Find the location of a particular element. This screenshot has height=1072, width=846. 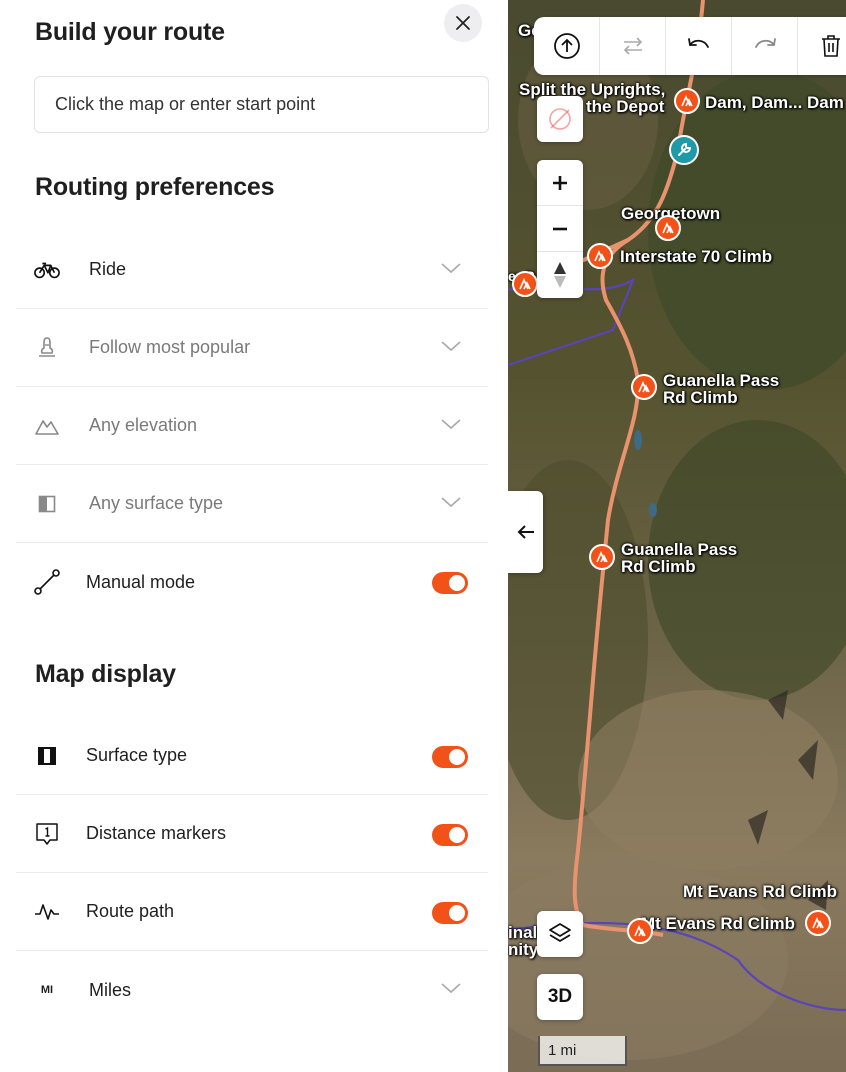

redo-button is located at coordinates (765, 46).